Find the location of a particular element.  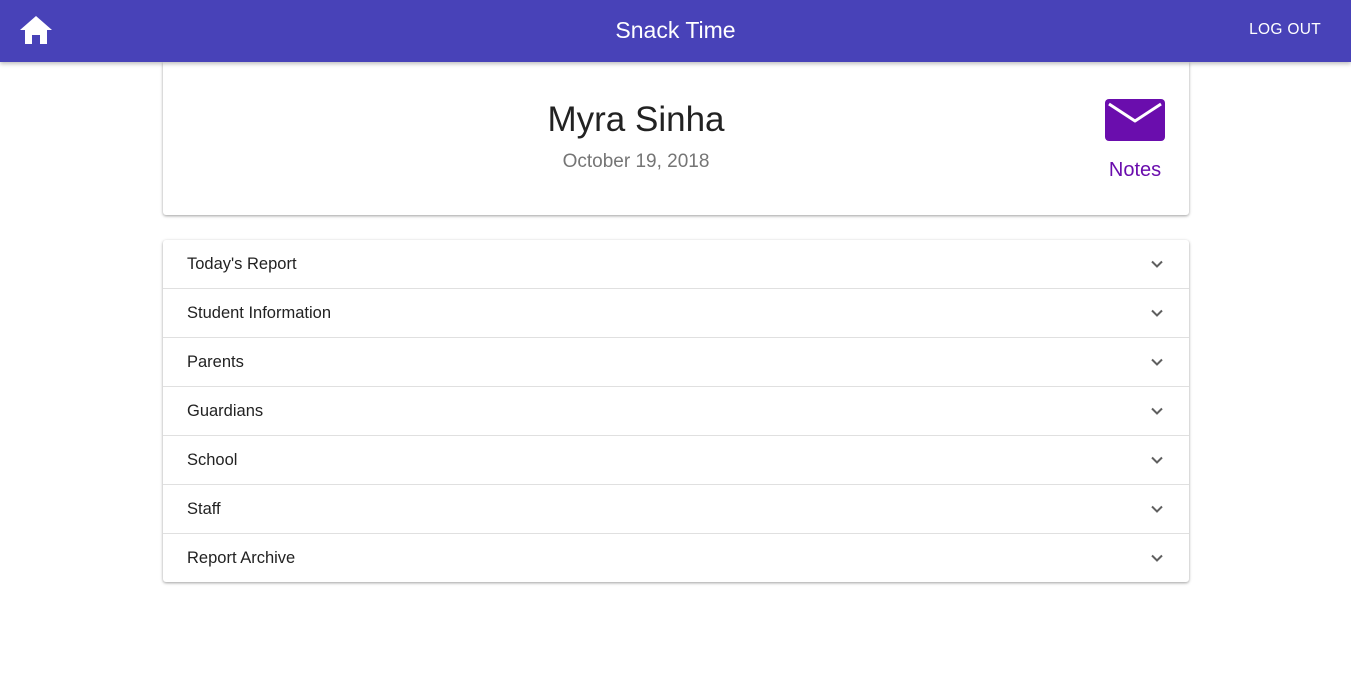

home-button is located at coordinates (36, 30).